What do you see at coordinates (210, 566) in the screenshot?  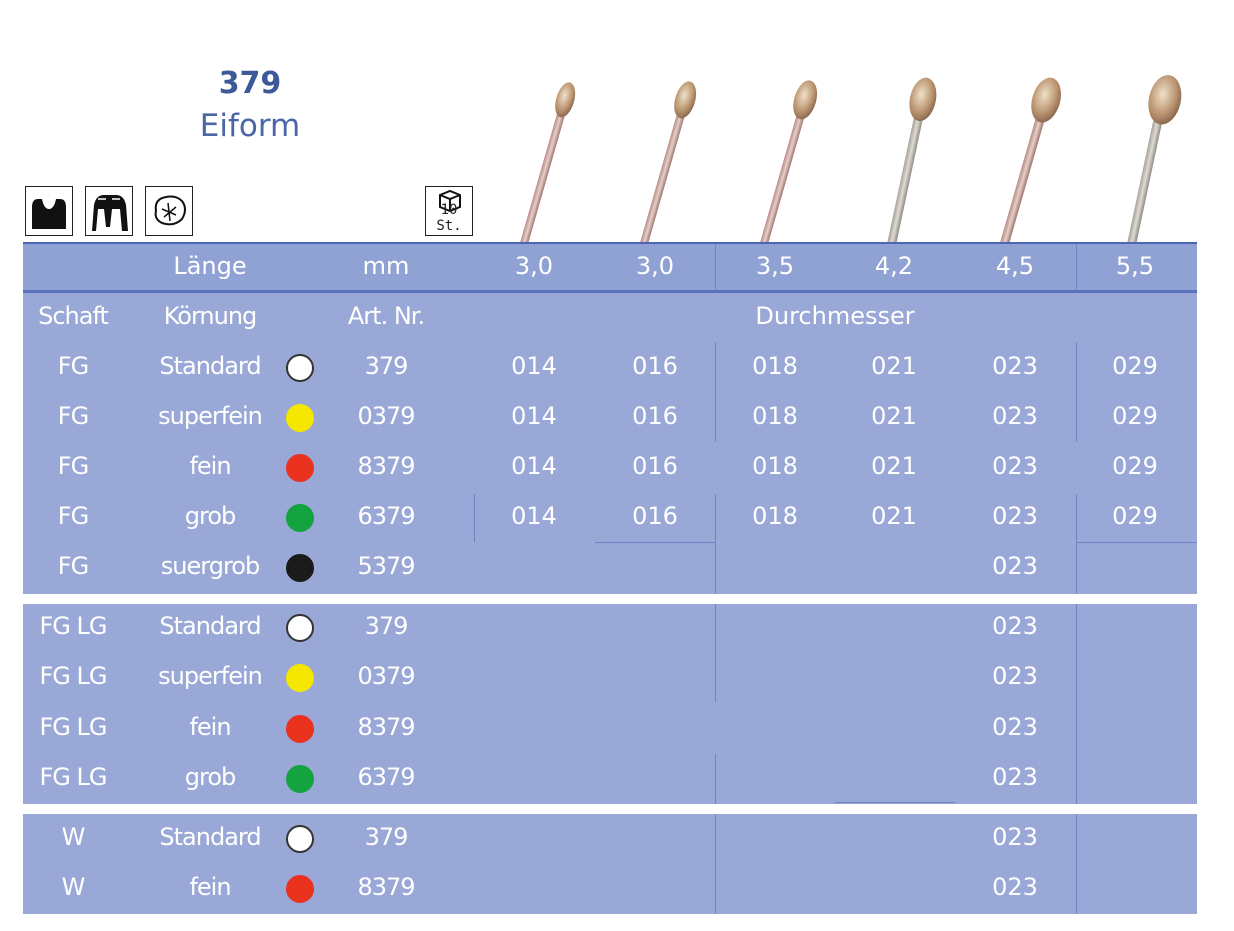 I see `grit-cell: suergrob` at bounding box center [210, 566].